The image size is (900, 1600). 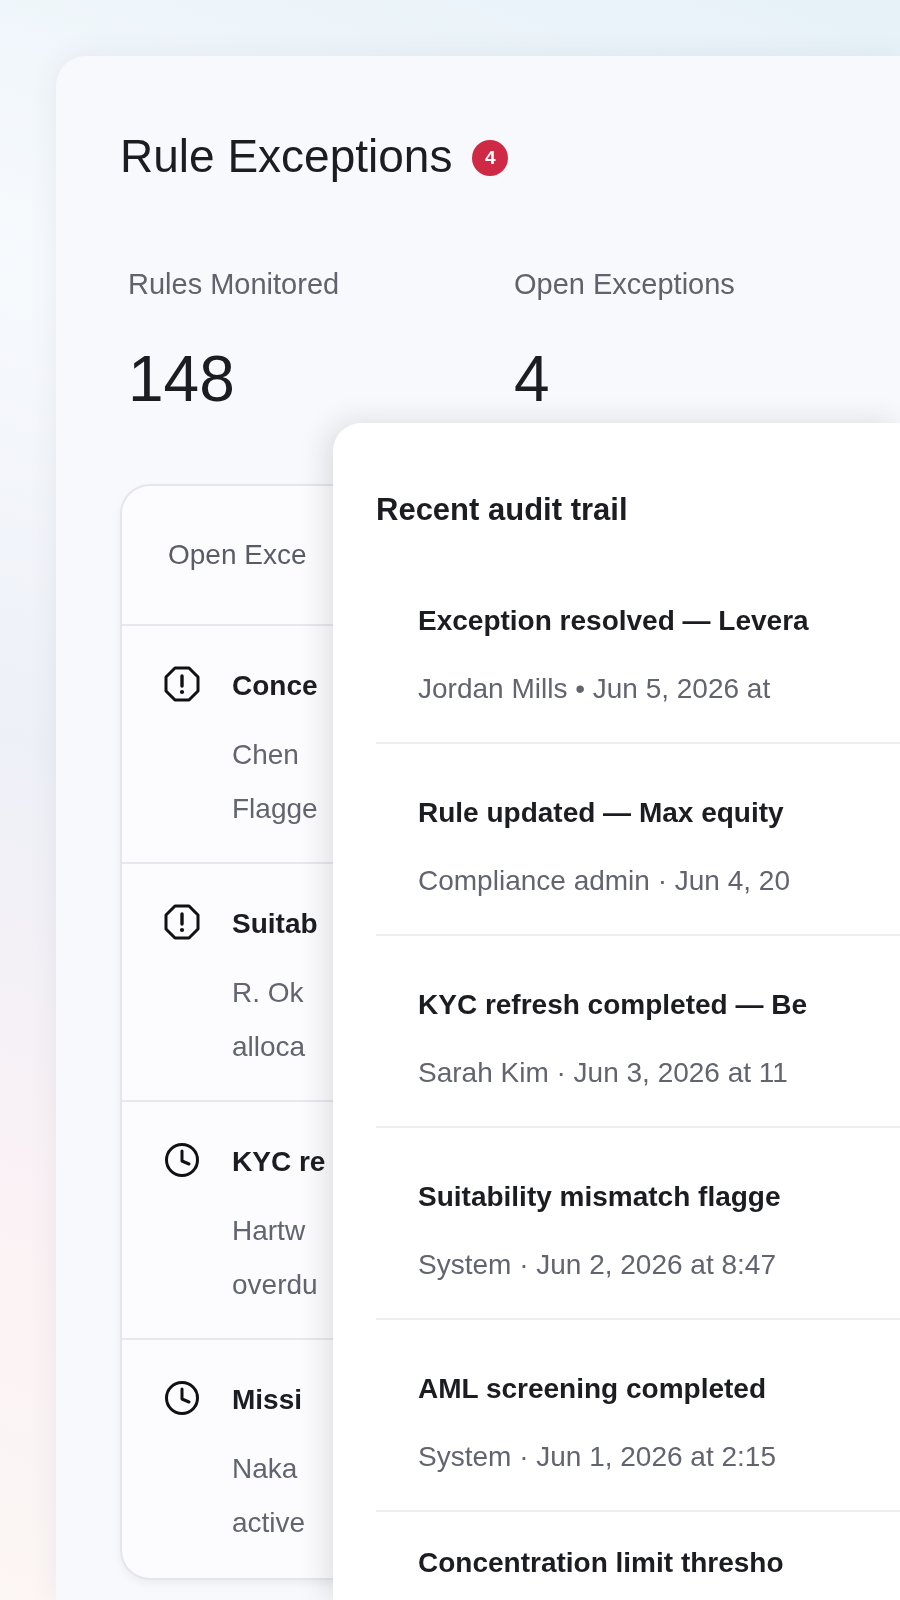 I want to click on stat-label: Rules Monitored, so click(x=234, y=284).